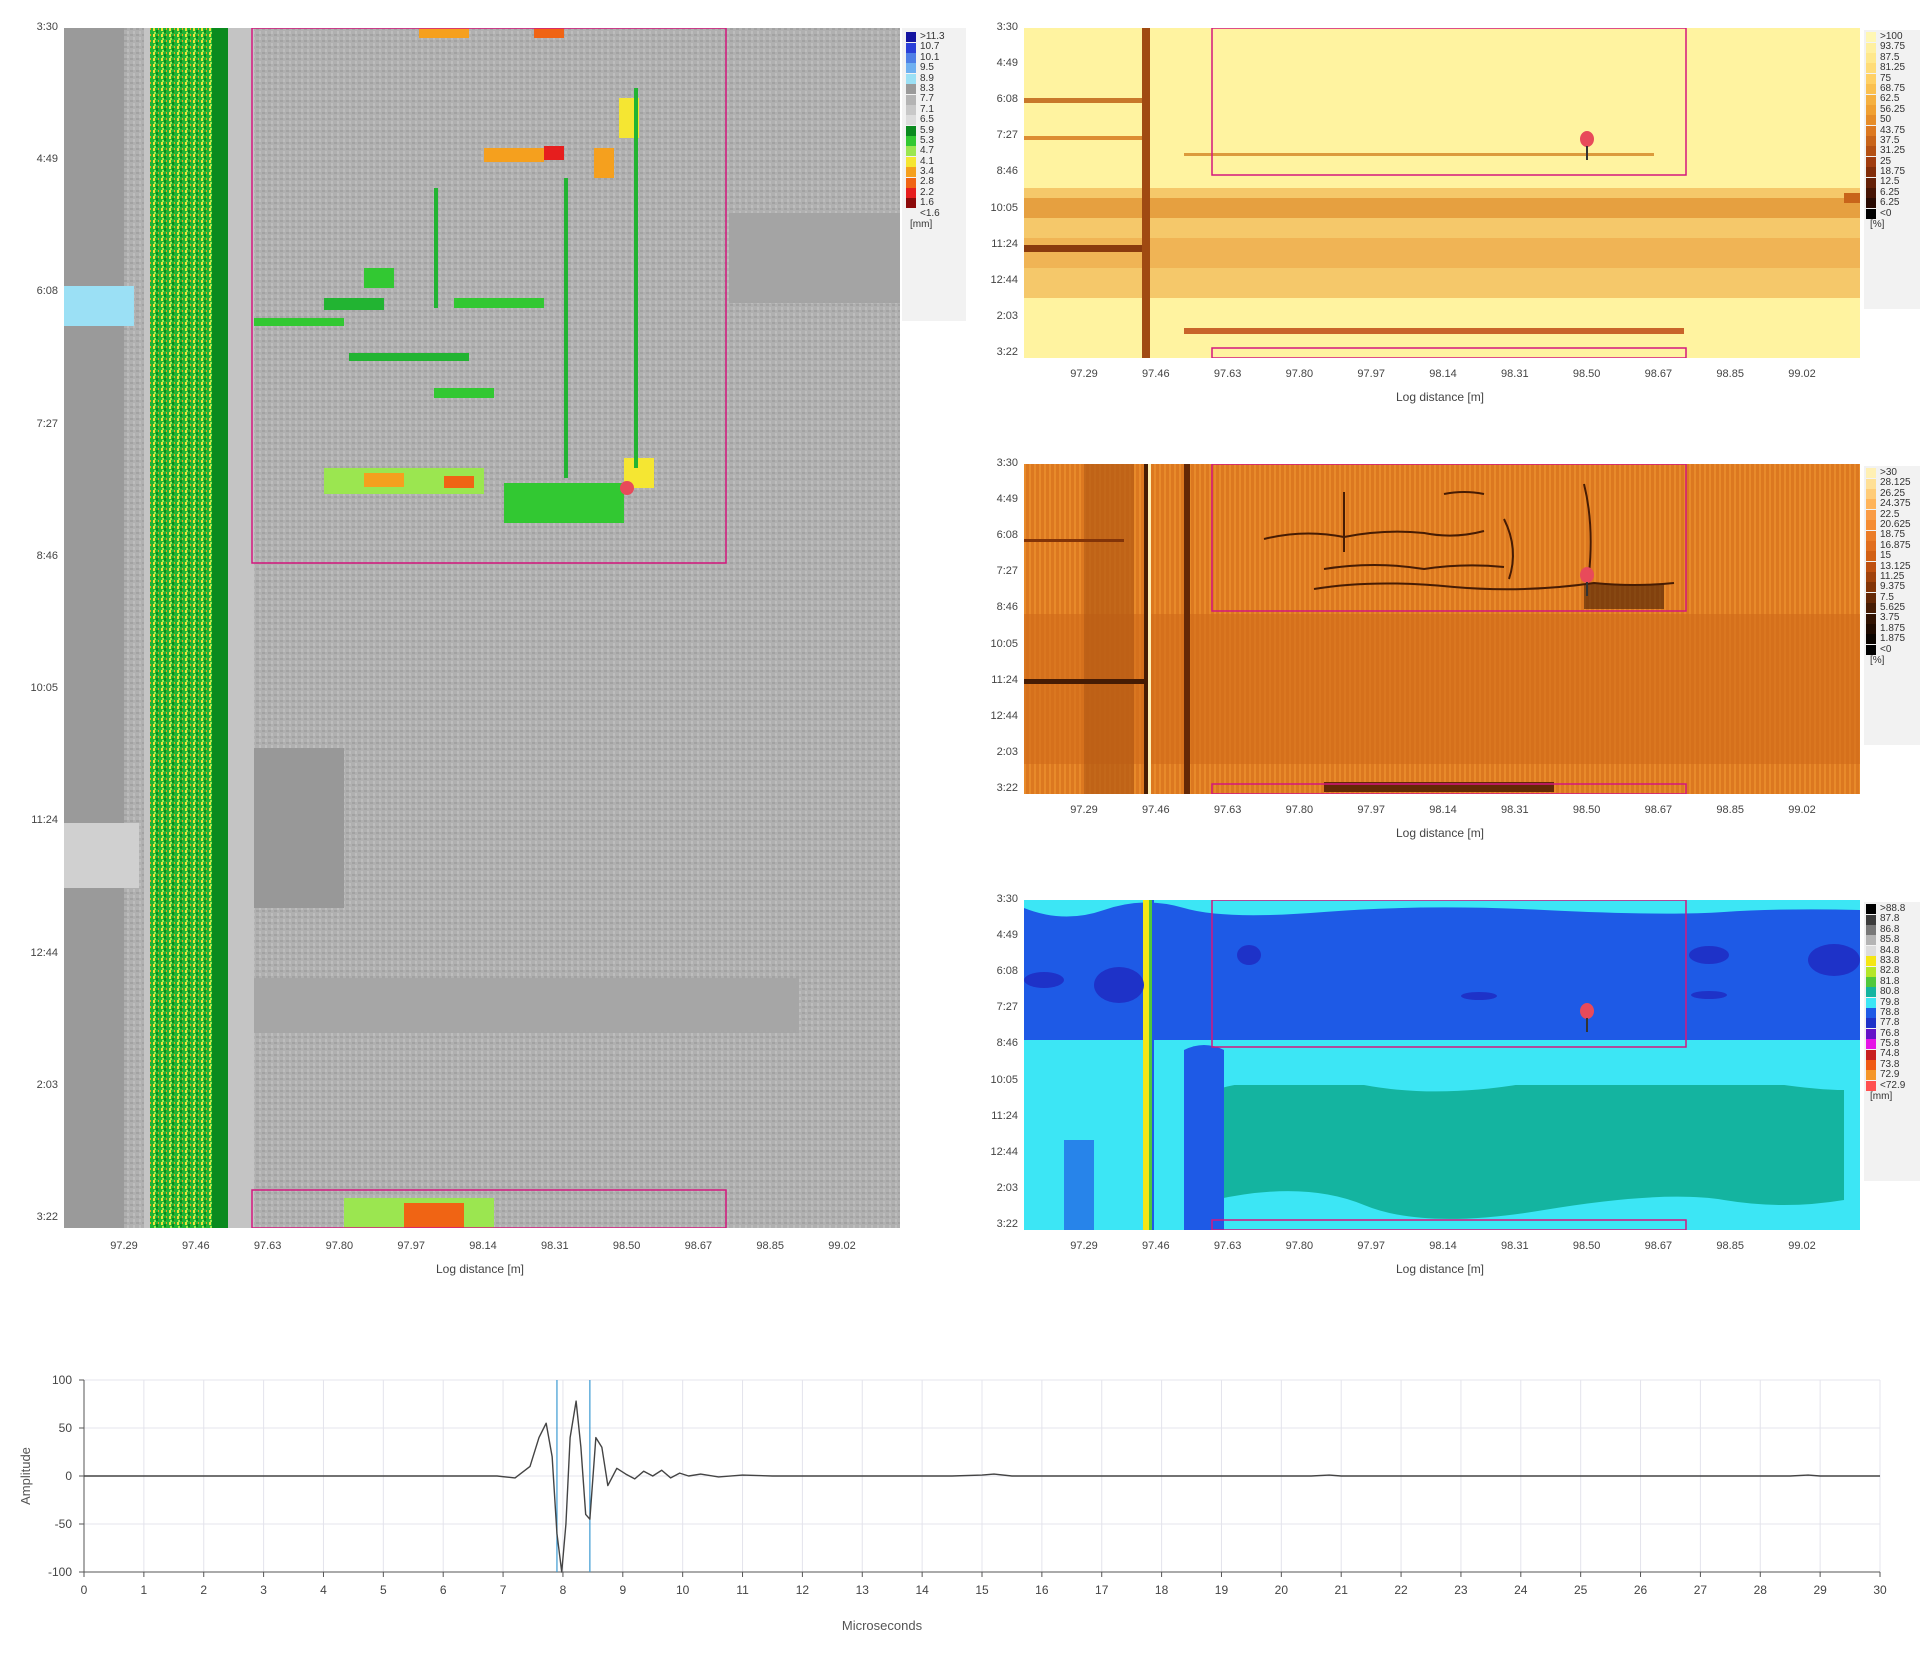 This screenshot has width=1920, height=1667. I want to click on left-x-tick: 98.31, so click(555, 1246).